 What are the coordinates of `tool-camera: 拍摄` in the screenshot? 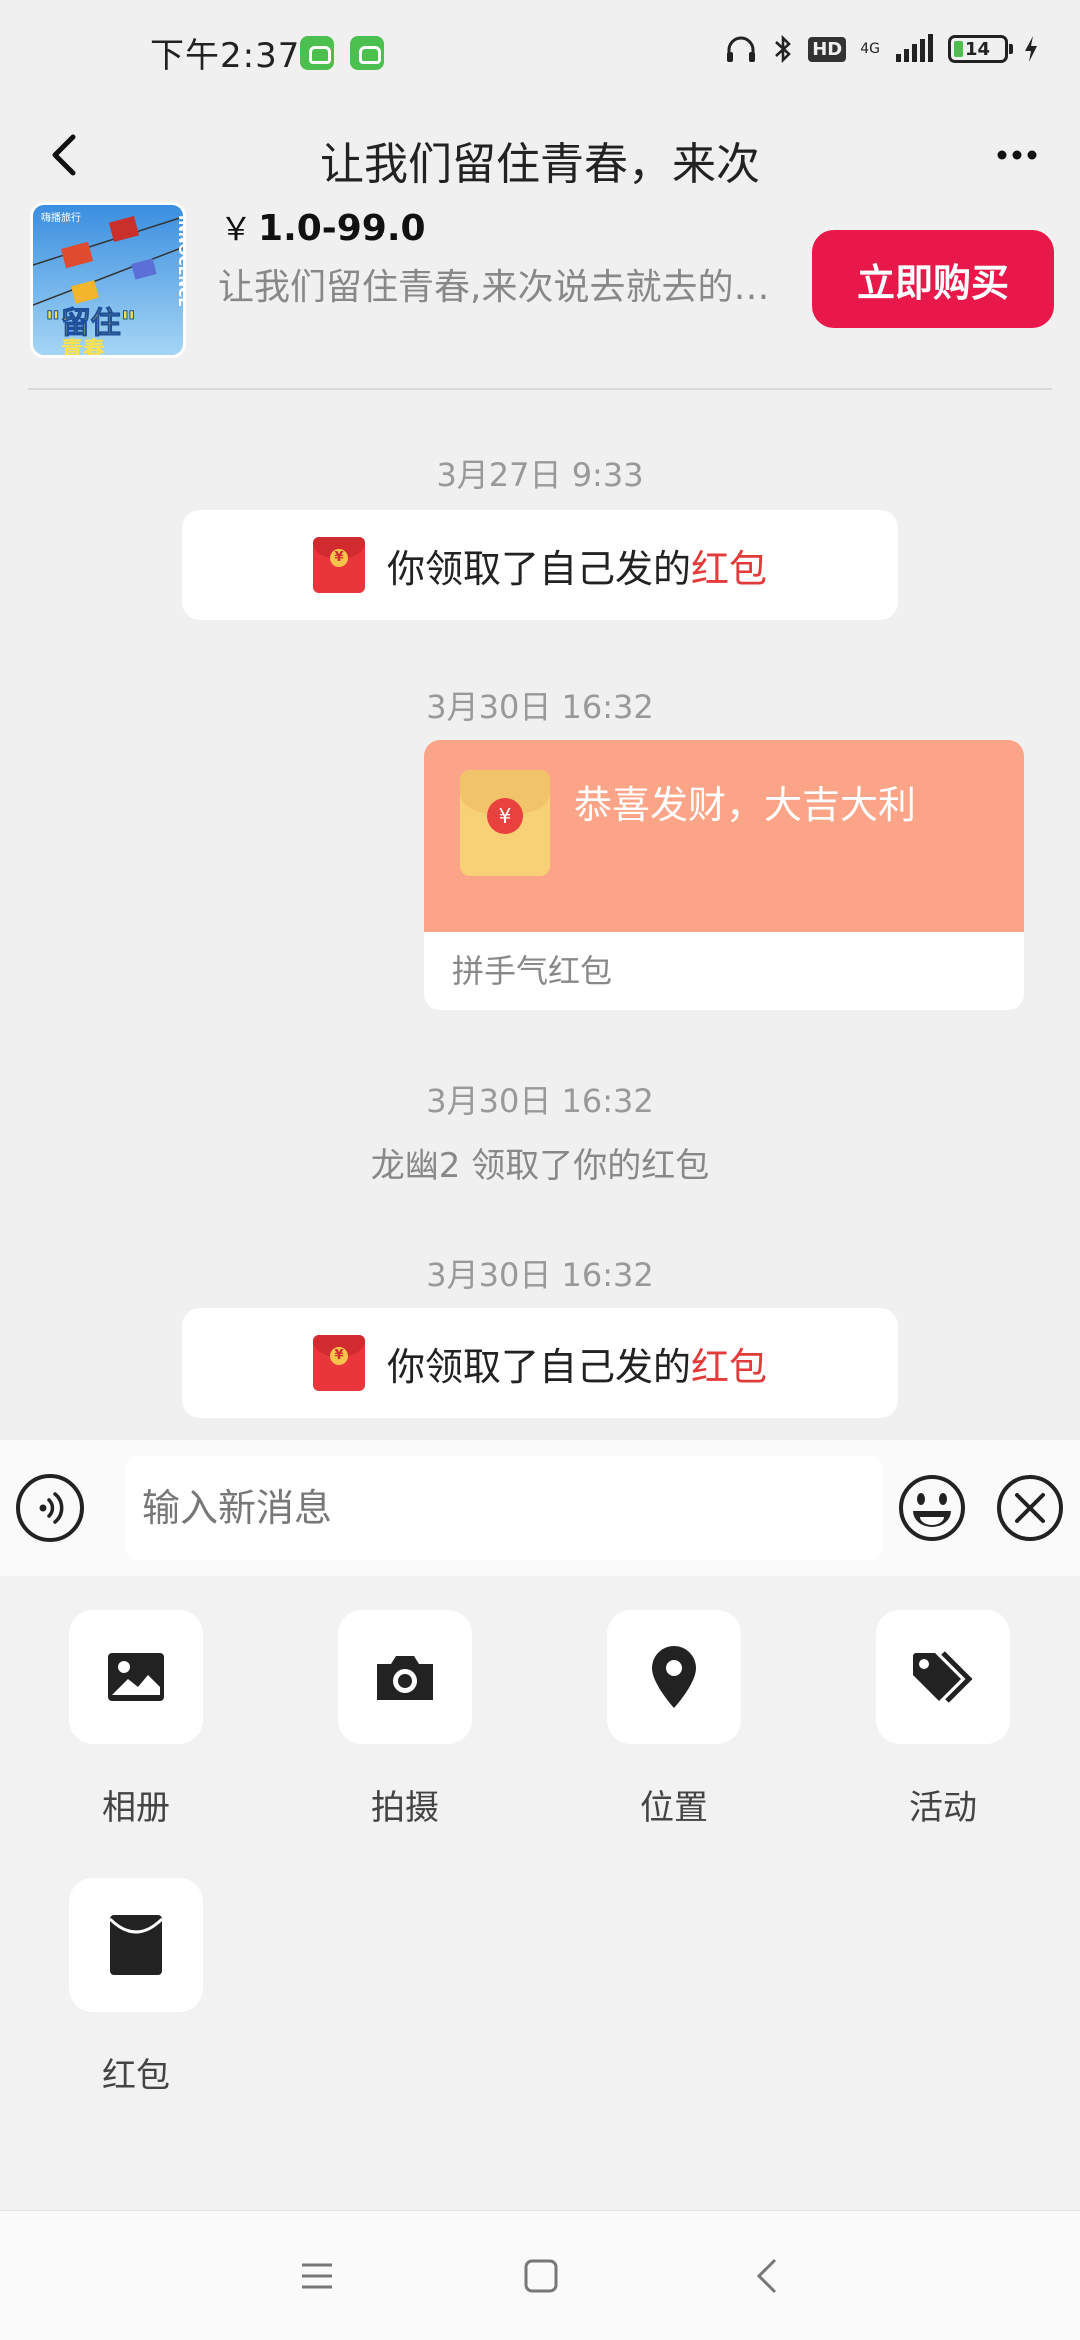 It's located at (405, 1719).